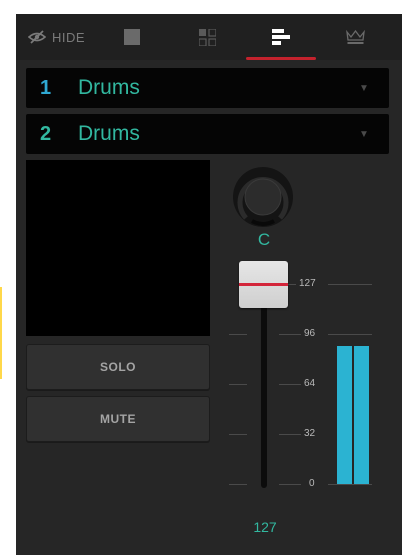 This screenshot has width=404, height=555. Describe the element at coordinates (207, 88) in the screenshot. I see `track-selector-1: 1 Drums ▼` at that location.